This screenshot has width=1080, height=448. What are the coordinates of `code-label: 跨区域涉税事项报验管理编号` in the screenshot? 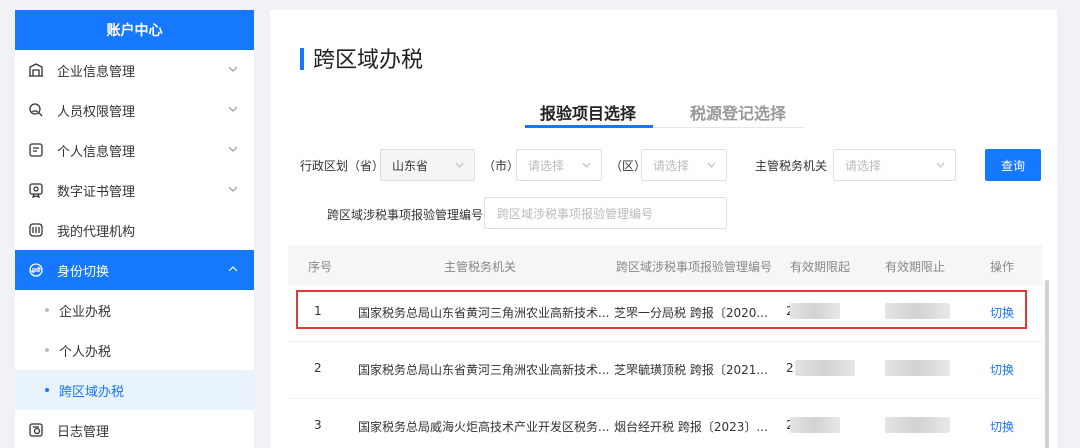 It's located at (405, 215).